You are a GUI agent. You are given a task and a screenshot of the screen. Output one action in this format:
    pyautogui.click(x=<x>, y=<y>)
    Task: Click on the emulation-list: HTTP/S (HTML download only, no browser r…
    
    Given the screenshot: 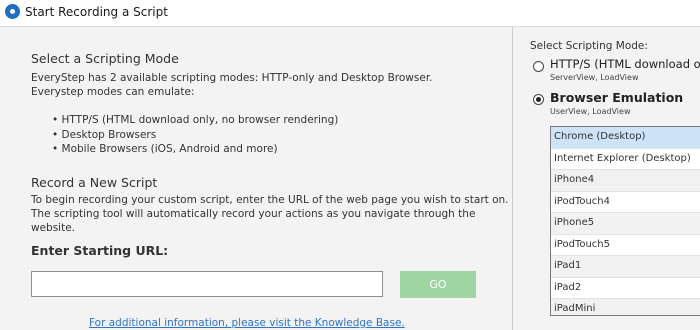 What is the action you would take?
    pyautogui.click(x=195, y=135)
    